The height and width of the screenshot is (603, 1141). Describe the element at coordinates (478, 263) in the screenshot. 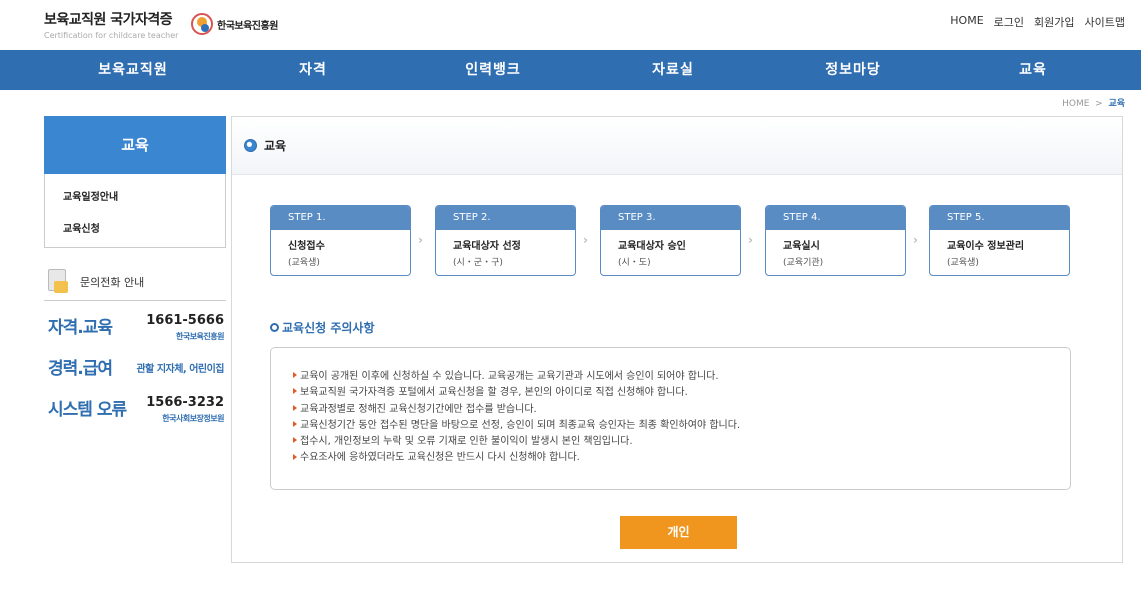

I see `step-owner: (시・군・구)` at that location.